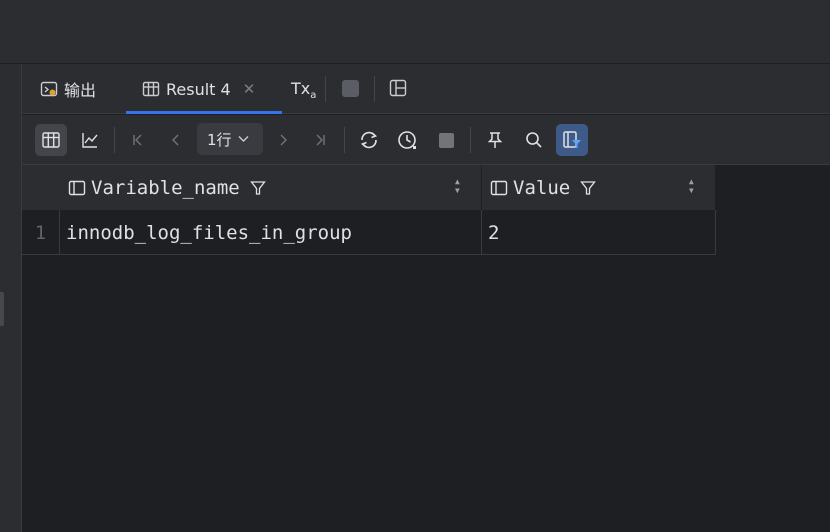 This screenshot has height=532, width=830. I want to click on table-cell-value: 2, so click(599, 232).